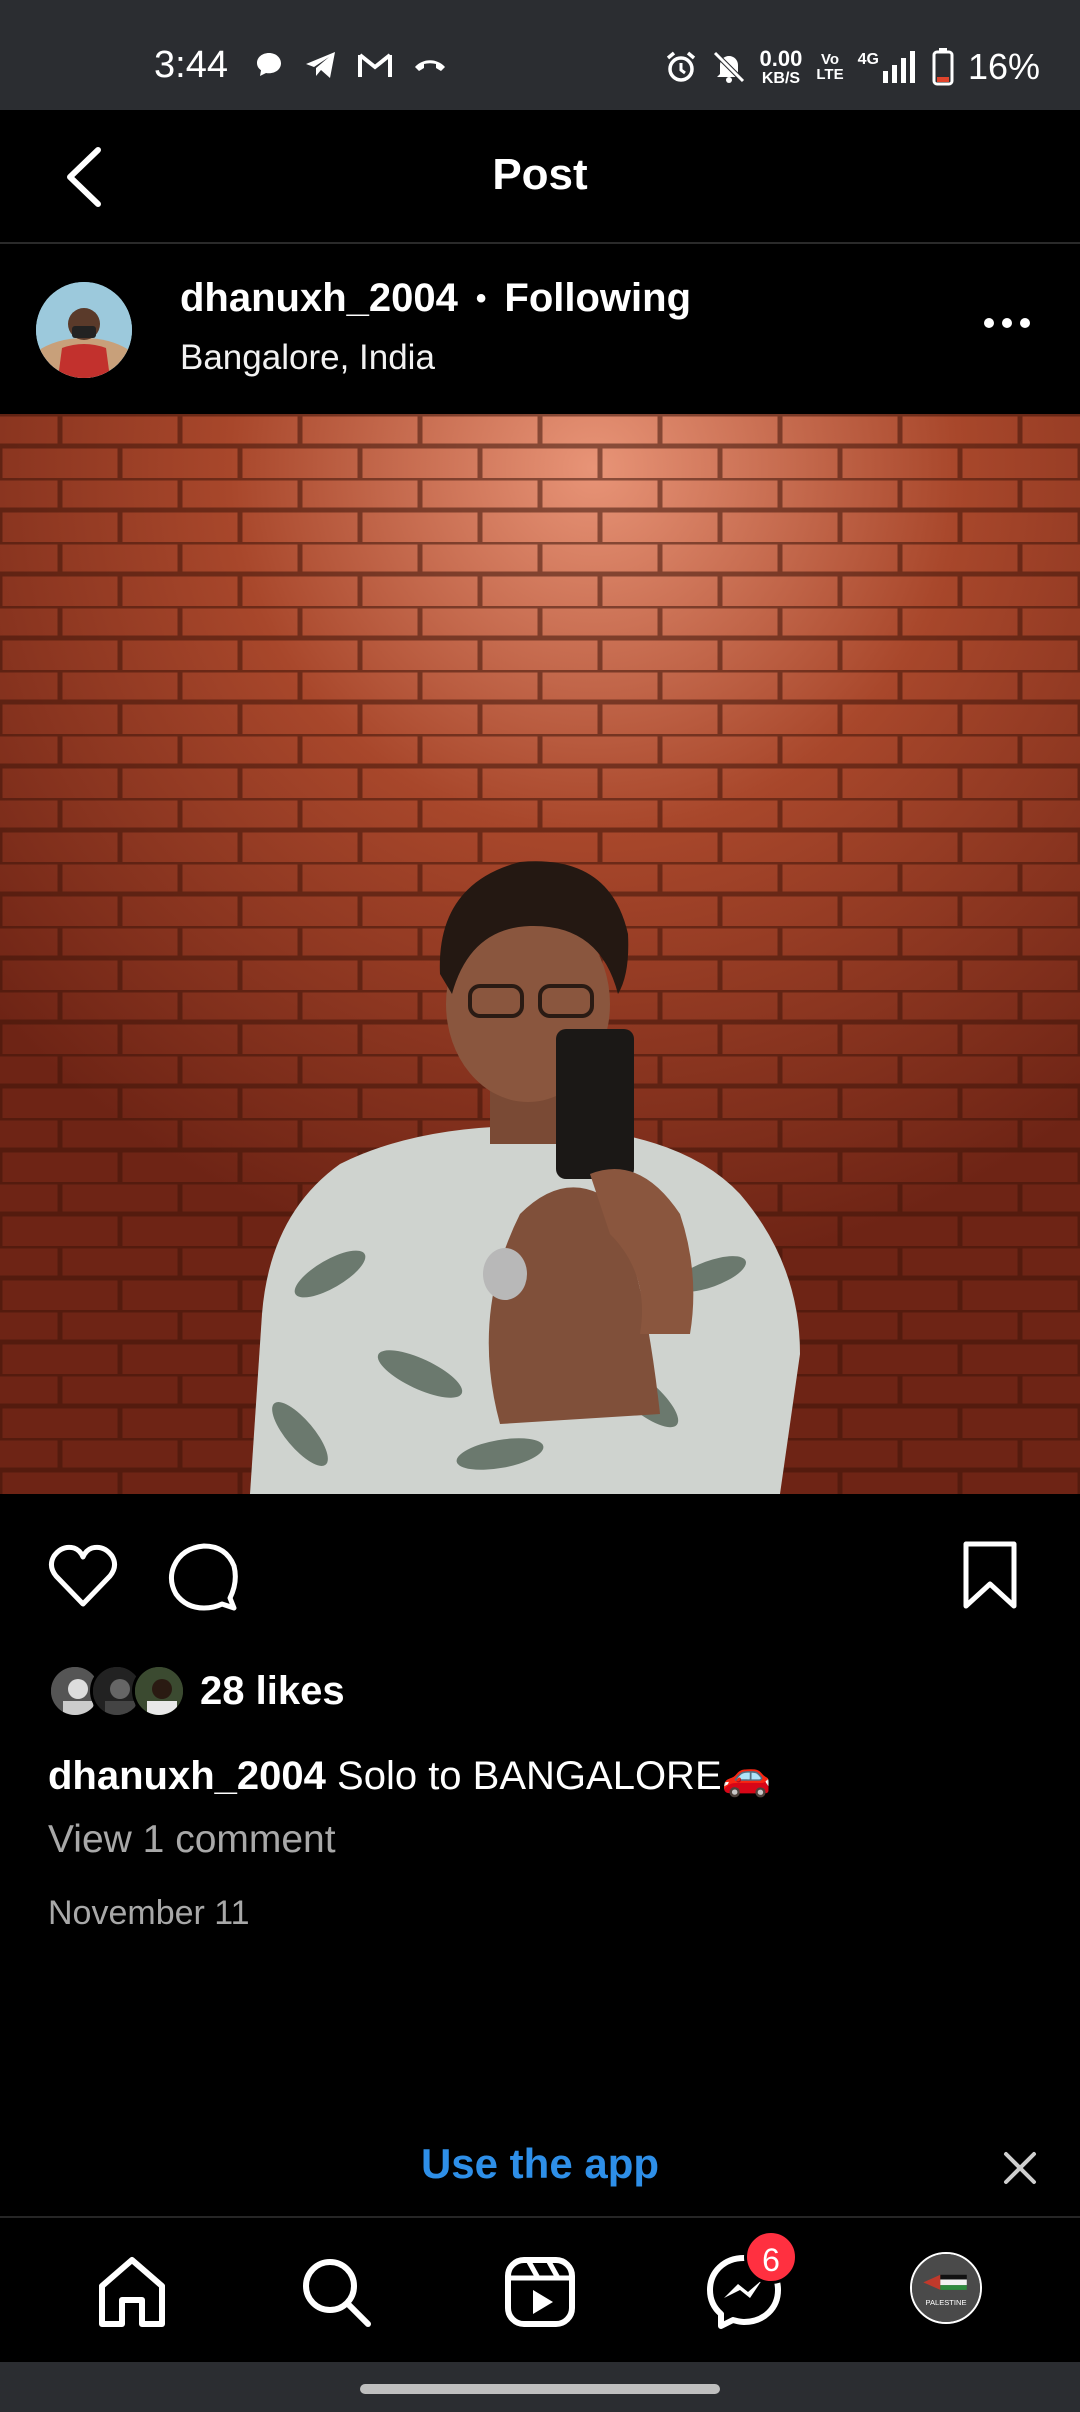 Image resolution: width=1080 pixels, height=2412 pixels. Describe the element at coordinates (320, 65) in the screenshot. I see `telegram-icon` at that location.